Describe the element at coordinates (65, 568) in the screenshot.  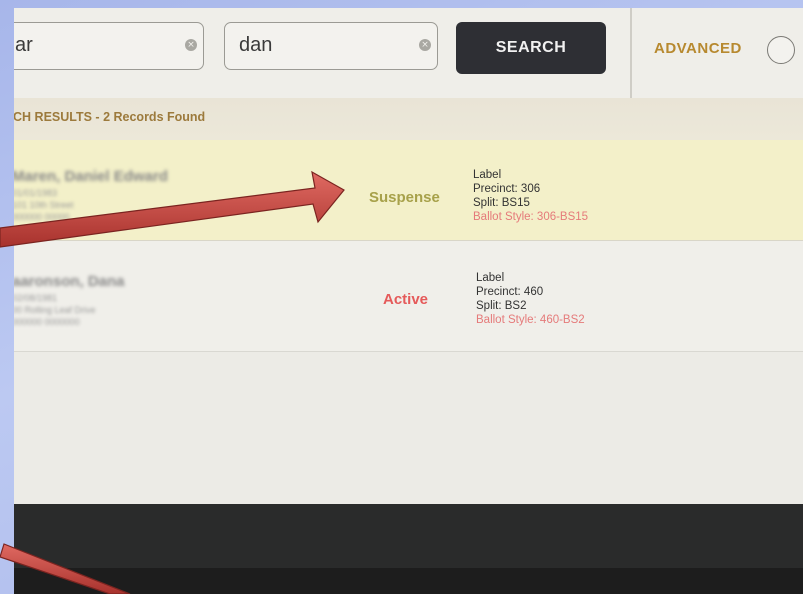
I see `arrow-bottom-icon` at that location.